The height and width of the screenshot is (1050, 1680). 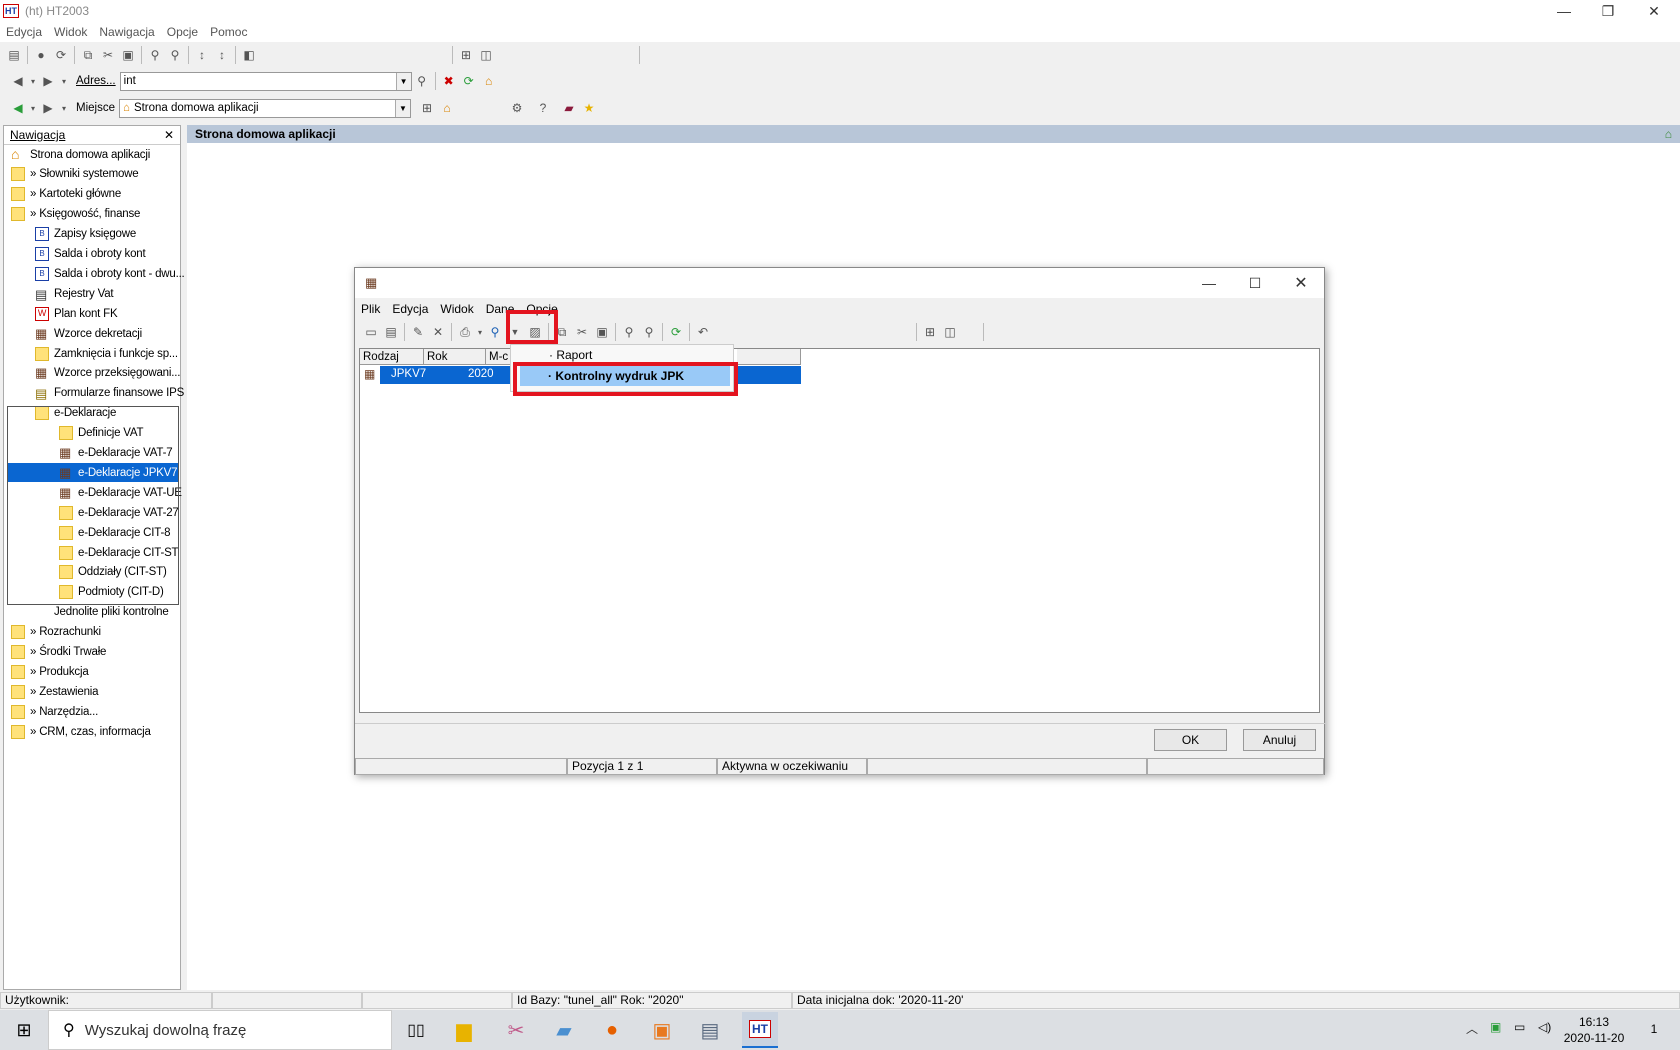 What do you see at coordinates (465, 332) in the screenshot?
I see `print-icon: ⎙` at bounding box center [465, 332].